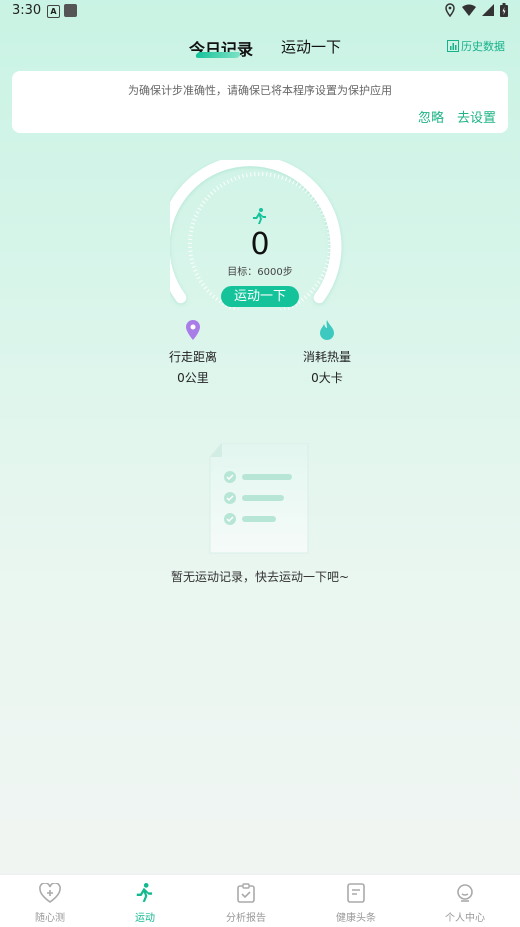 This screenshot has height=927, width=520. Describe the element at coordinates (145, 903) in the screenshot. I see `nav-item-exercise: 运动` at that location.